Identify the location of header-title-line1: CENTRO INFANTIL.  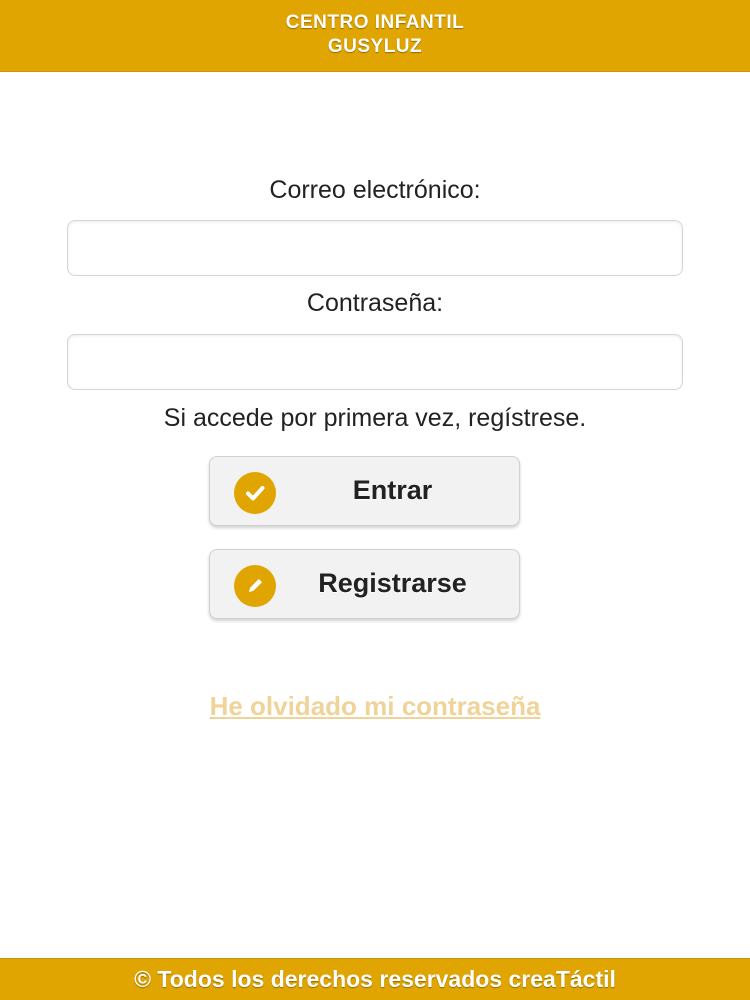
(375, 22).